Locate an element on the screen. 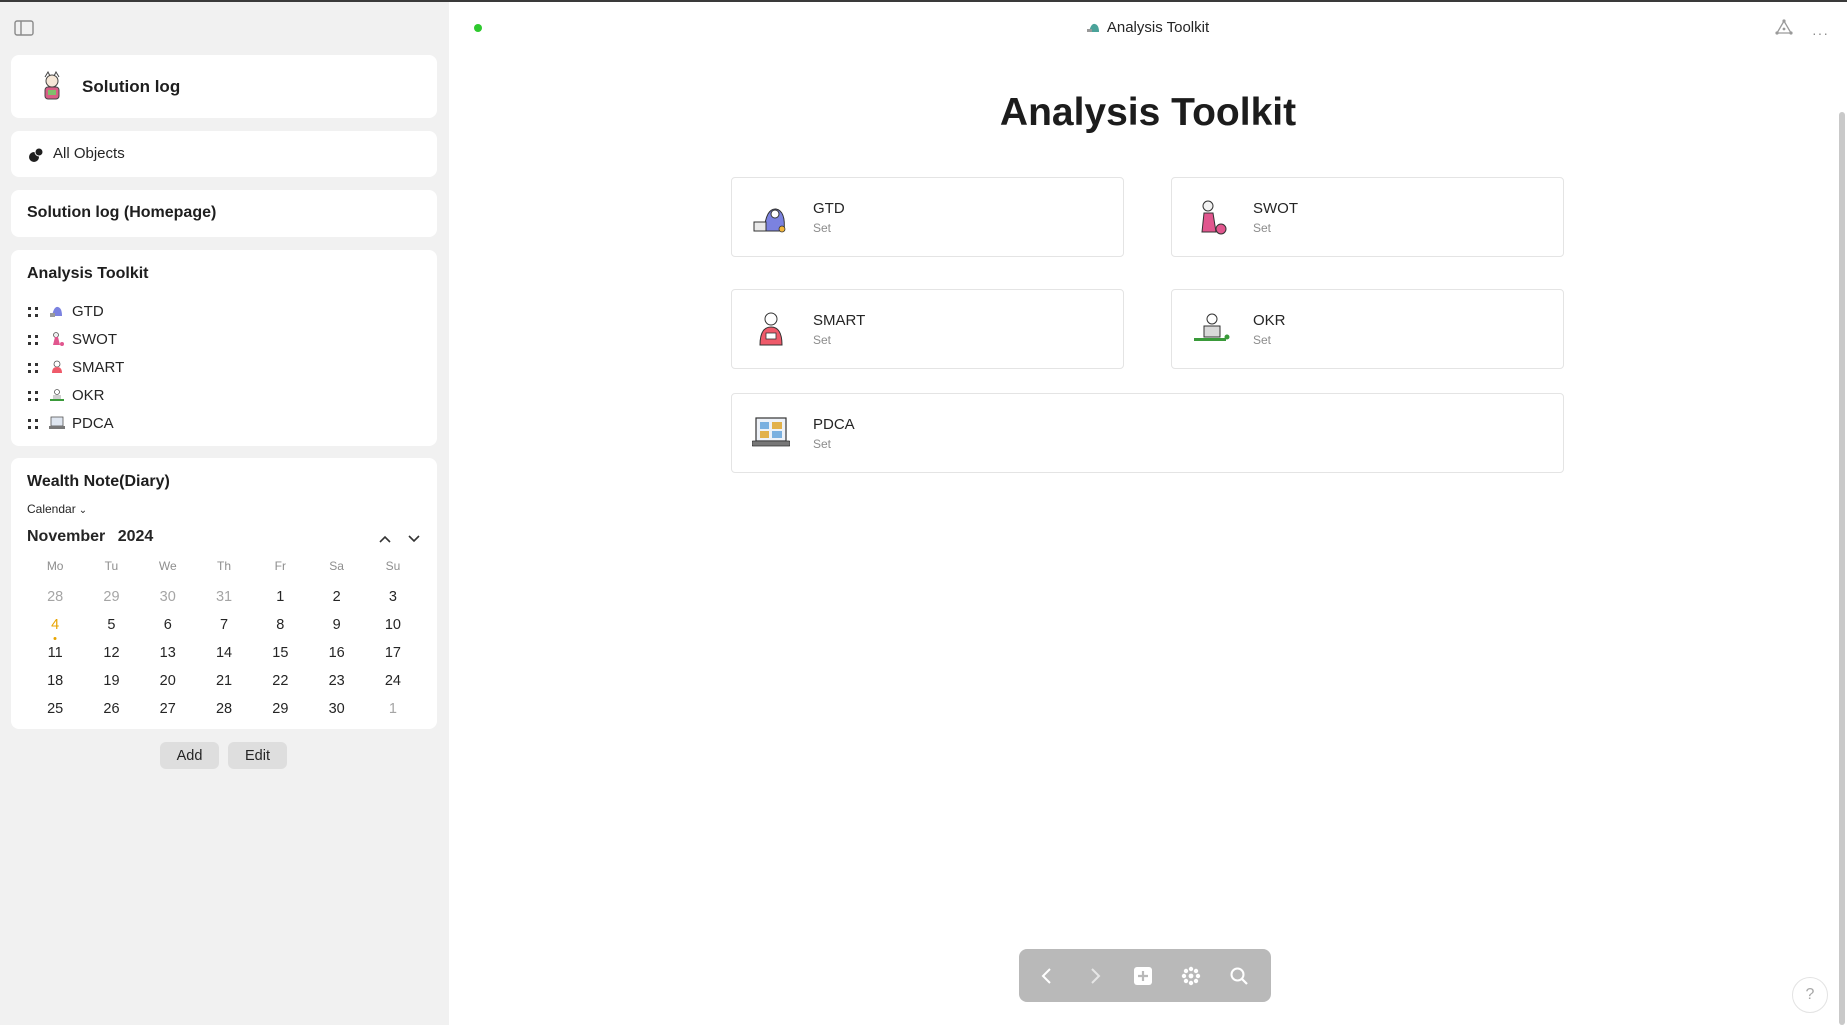 The height and width of the screenshot is (1025, 1847). next-month-icon is located at coordinates (414, 539).